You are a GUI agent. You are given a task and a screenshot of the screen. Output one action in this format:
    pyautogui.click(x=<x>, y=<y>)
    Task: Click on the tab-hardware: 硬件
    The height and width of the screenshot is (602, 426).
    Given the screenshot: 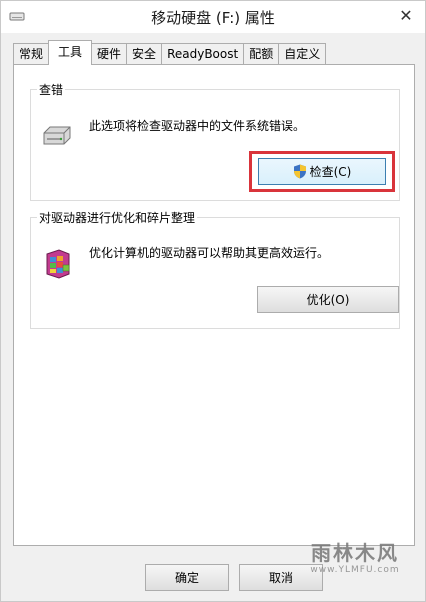 What is the action you would take?
    pyautogui.click(x=109, y=54)
    